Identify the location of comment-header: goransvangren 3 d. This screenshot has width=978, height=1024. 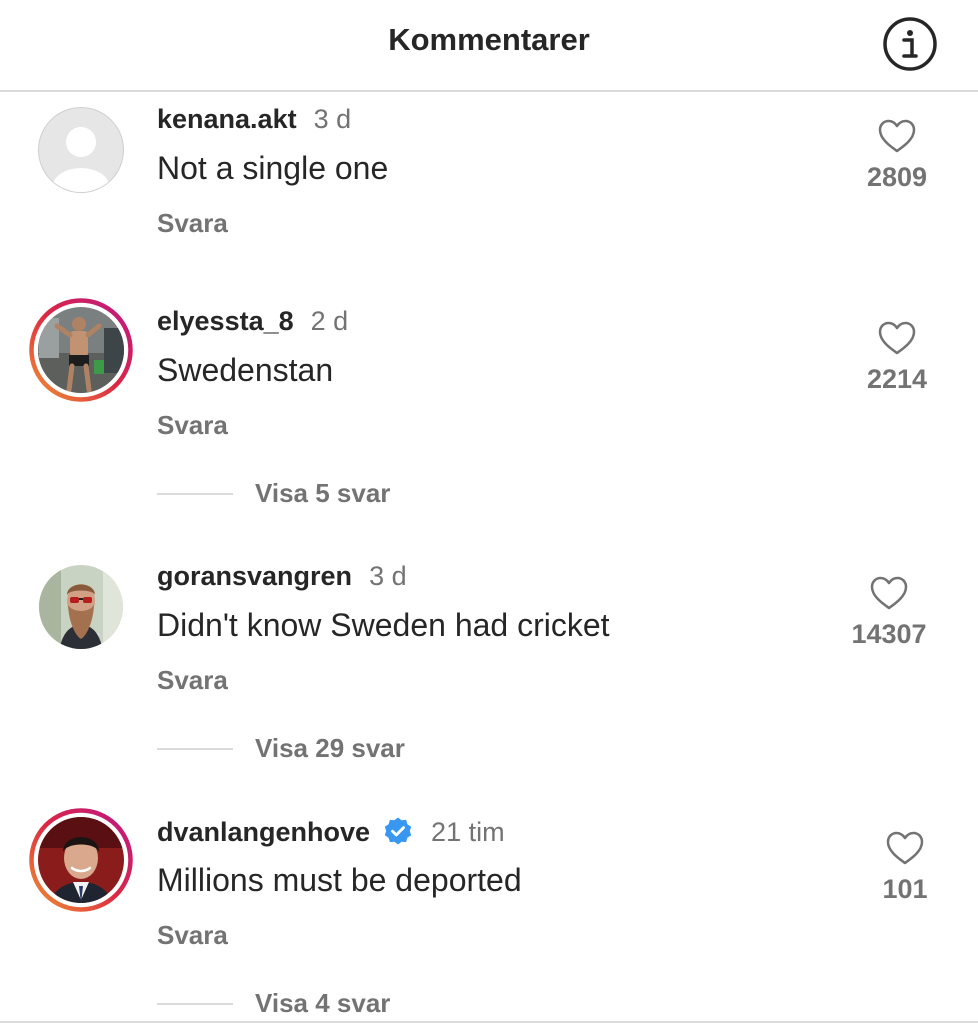
(282, 576).